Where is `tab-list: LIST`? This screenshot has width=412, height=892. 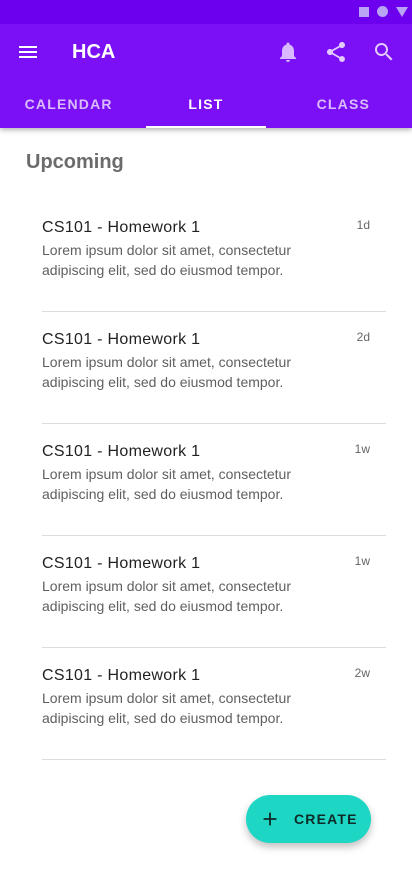 tab-list: LIST is located at coordinates (205, 104).